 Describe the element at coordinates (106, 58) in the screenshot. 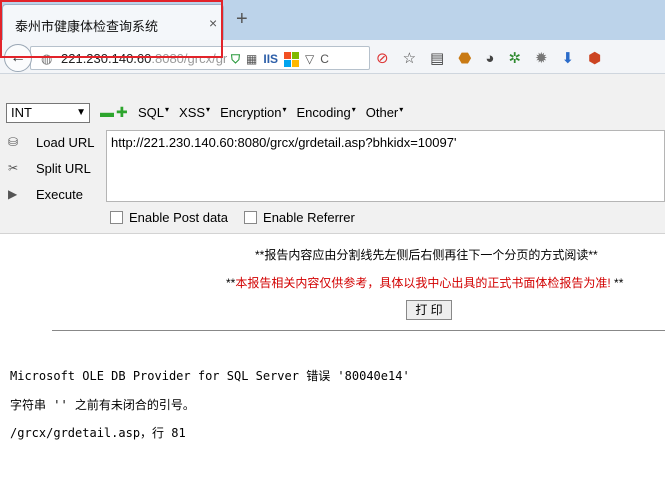

I see `url-host: 221.230.140.60` at that location.